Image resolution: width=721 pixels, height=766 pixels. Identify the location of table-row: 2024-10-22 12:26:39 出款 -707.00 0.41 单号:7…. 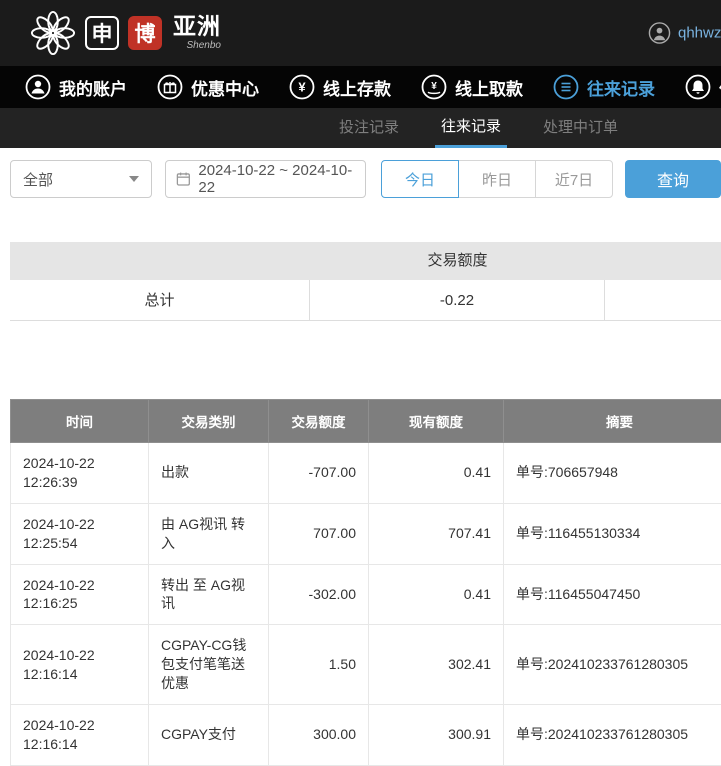
(366, 473).